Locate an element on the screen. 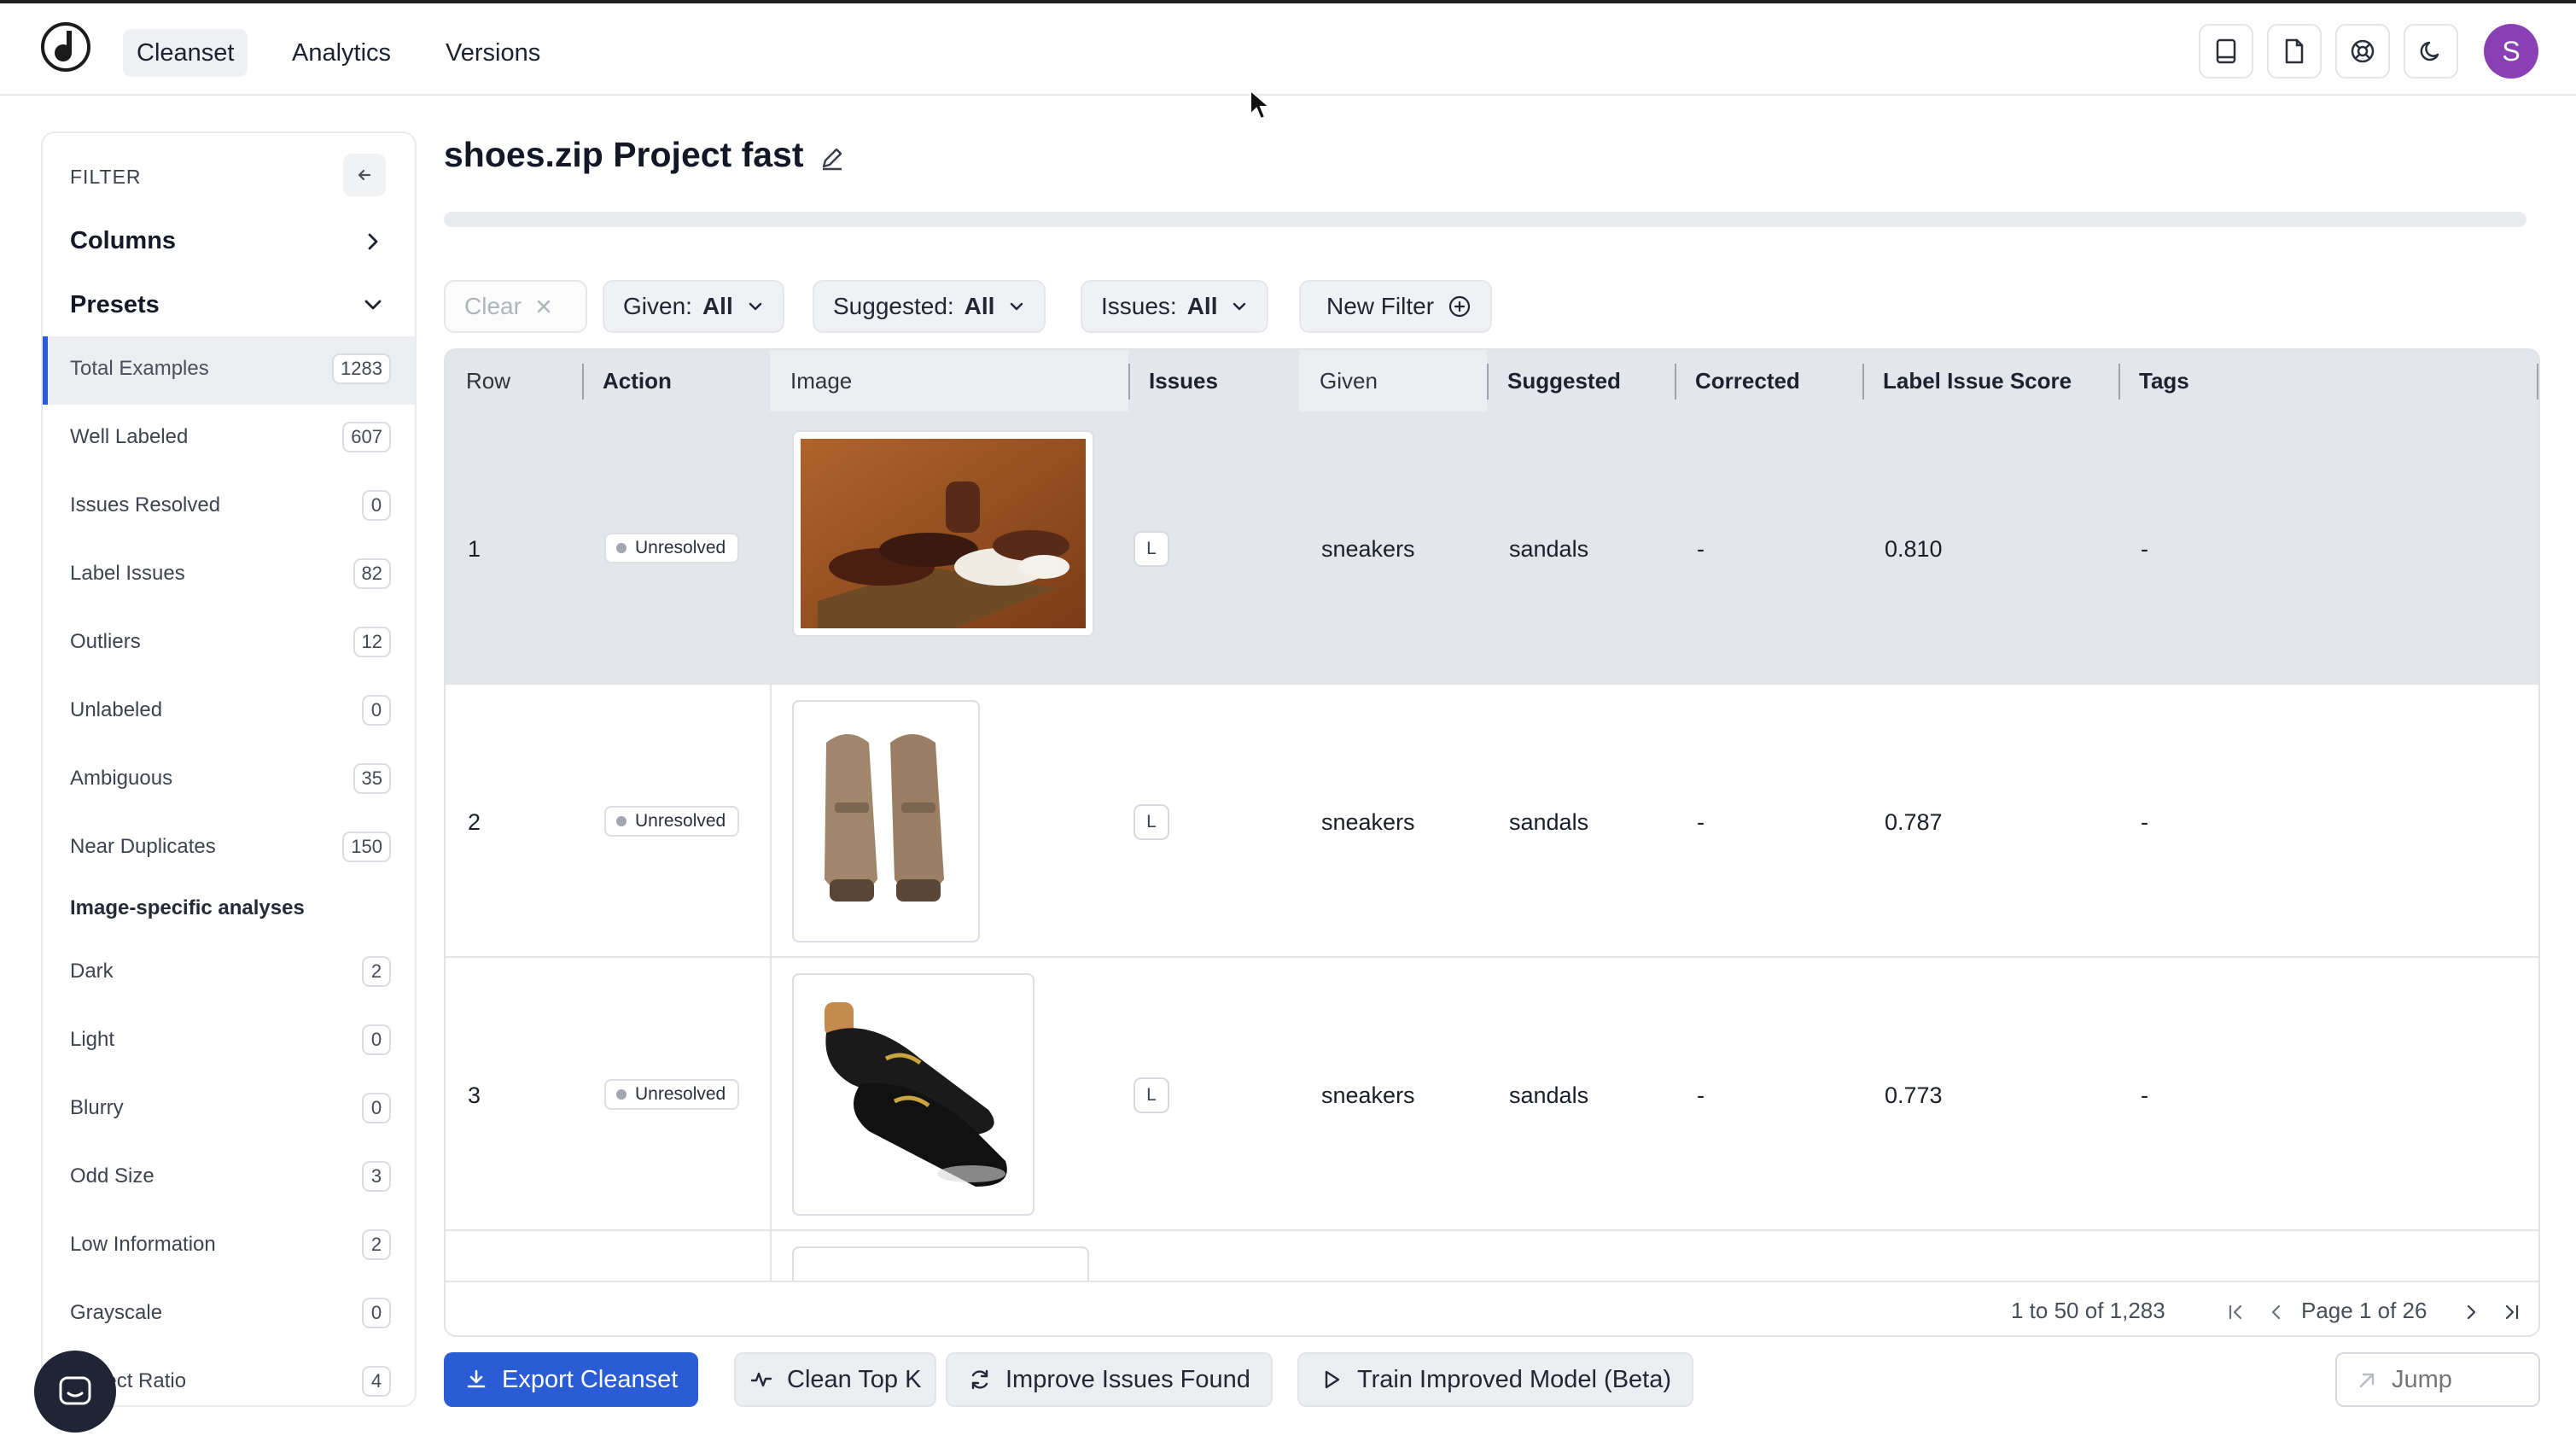 Image resolution: width=2576 pixels, height=1453 pixels. action-status-label: Unresolved is located at coordinates (680, 821).